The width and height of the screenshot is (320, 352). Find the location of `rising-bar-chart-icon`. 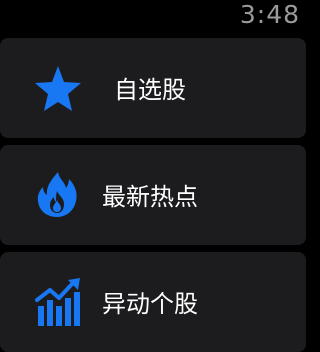

rising-bar-chart-icon is located at coordinates (57, 302).